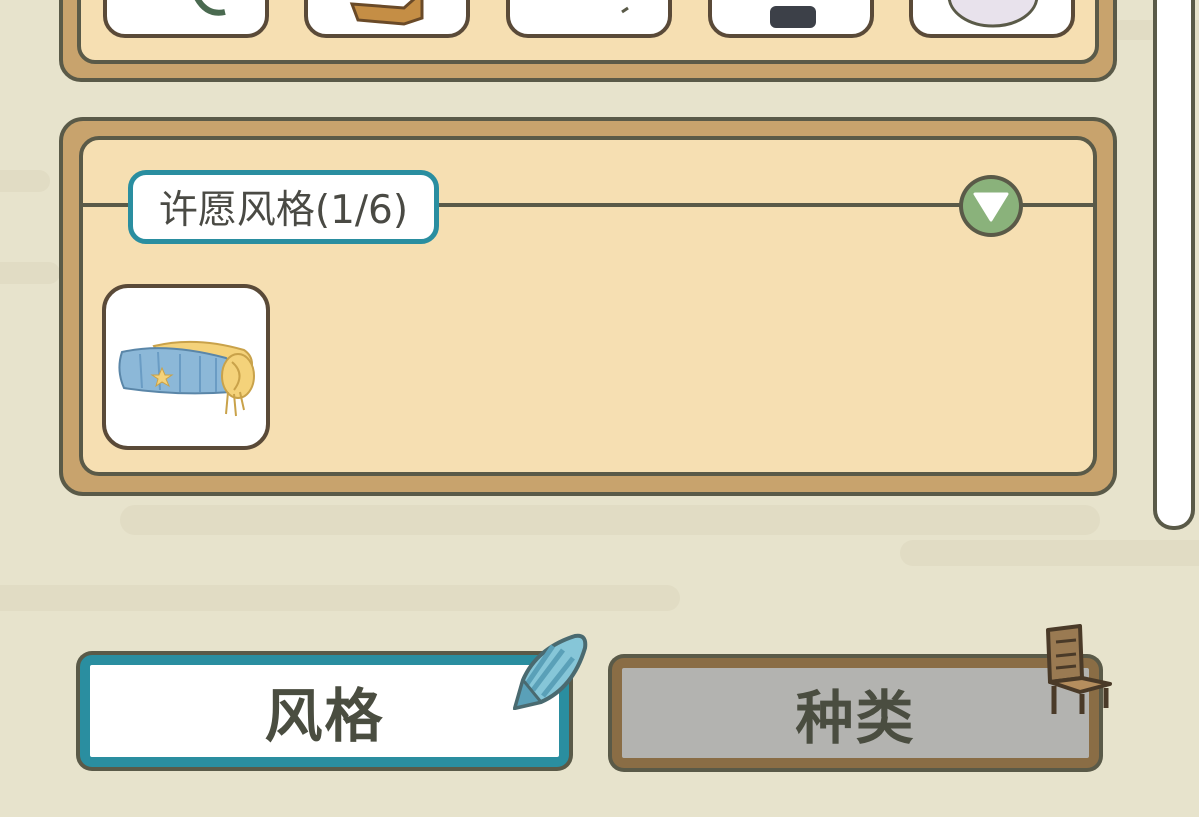 This screenshot has width=1199, height=817. I want to click on wish-style-title: 许愿风格(1/6), so click(283, 210).